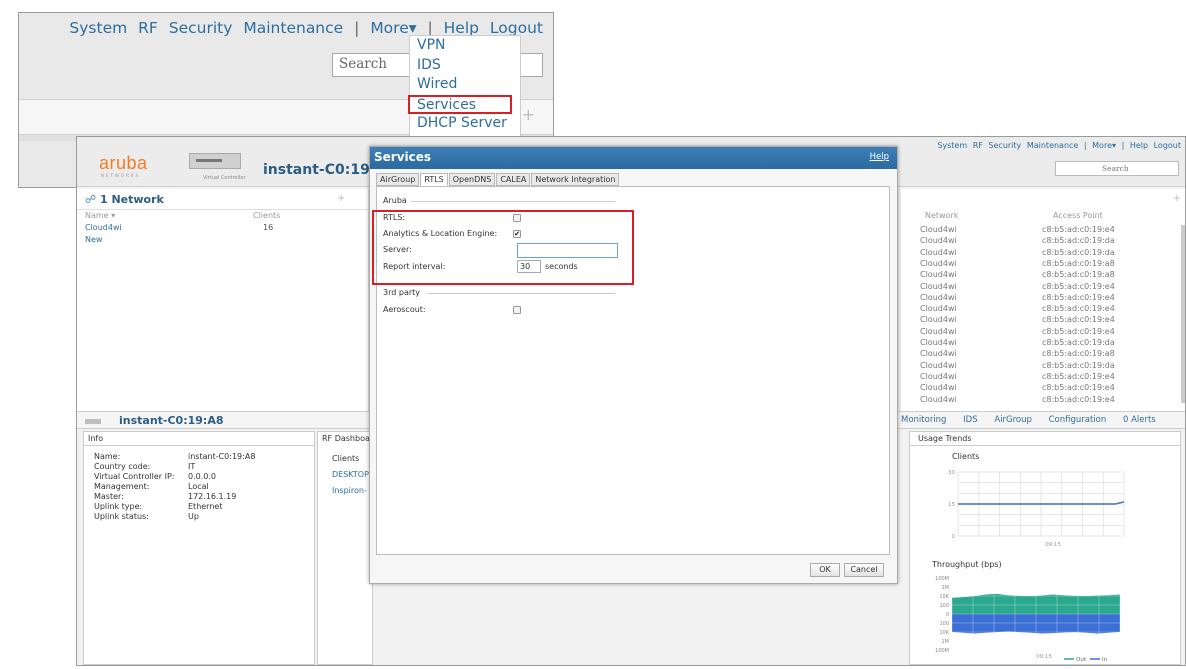  What do you see at coordinates (941, 215) in the screenshot?
I see `col-network-header: Network` at bounding box center [941, 215].